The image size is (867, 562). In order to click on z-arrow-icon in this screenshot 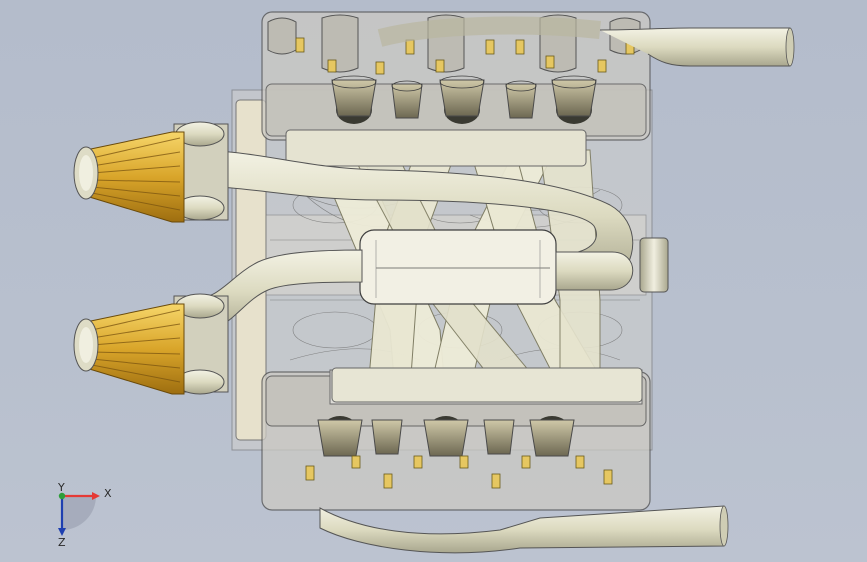, I will do `click(62, 532)`.